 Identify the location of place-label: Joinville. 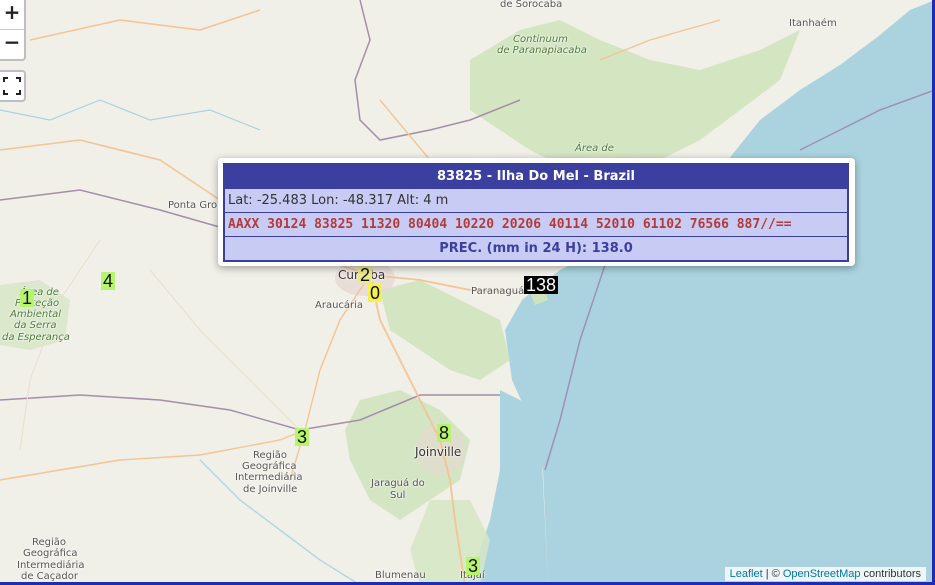
(438, 452).